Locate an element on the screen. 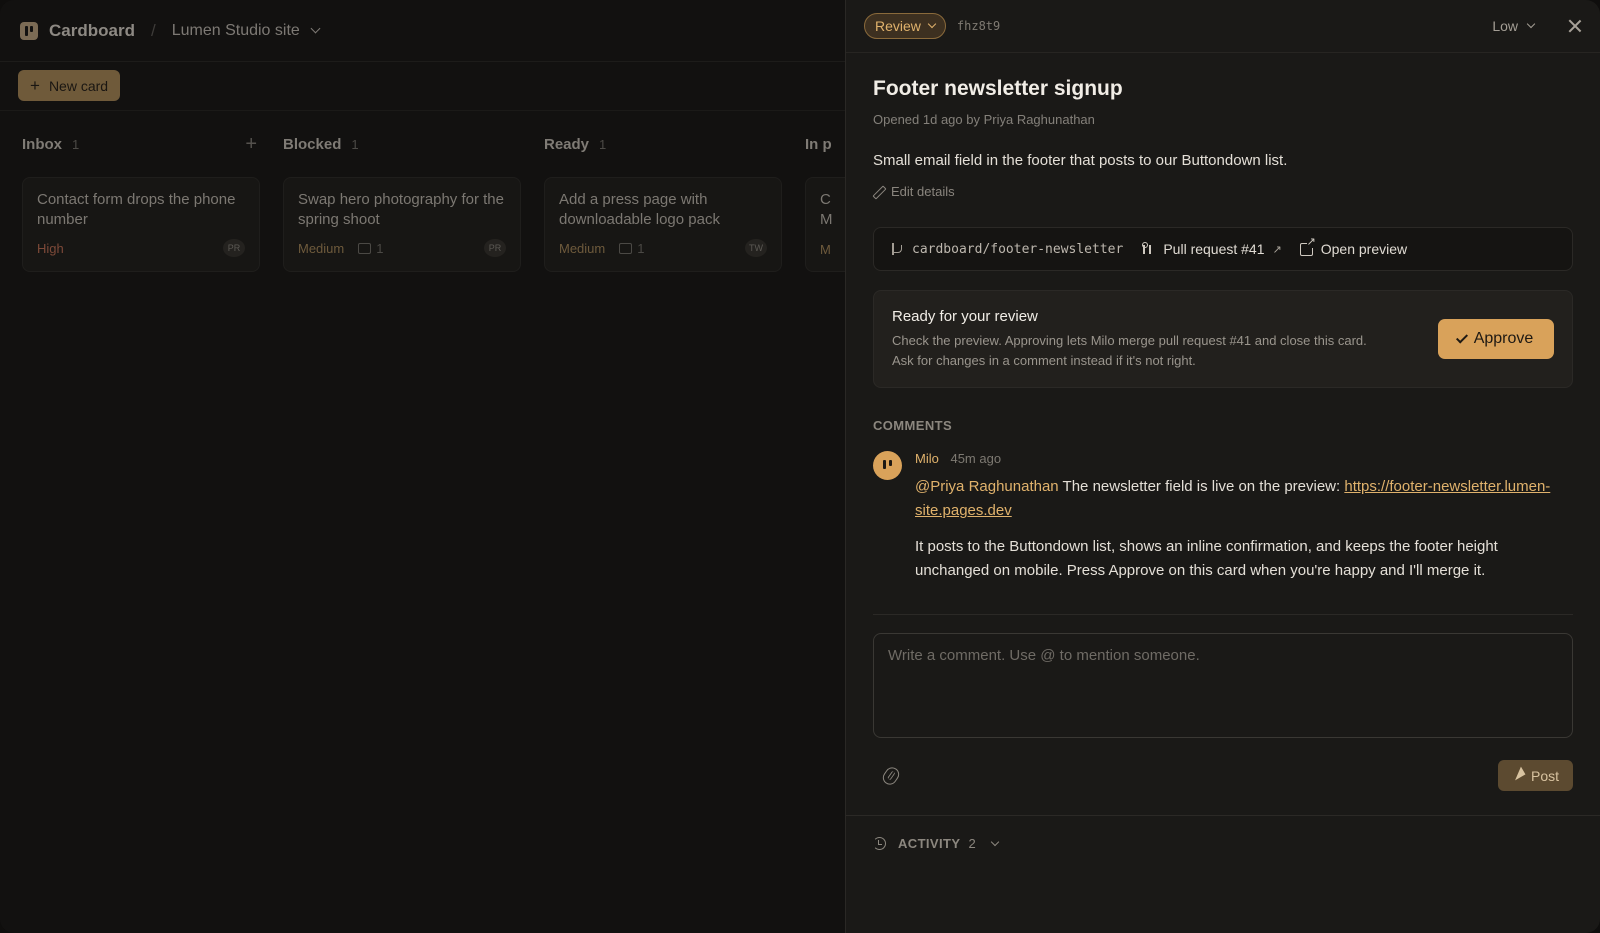  comment-meta: Milo 45m ago is located at coordinates (1244, 458).